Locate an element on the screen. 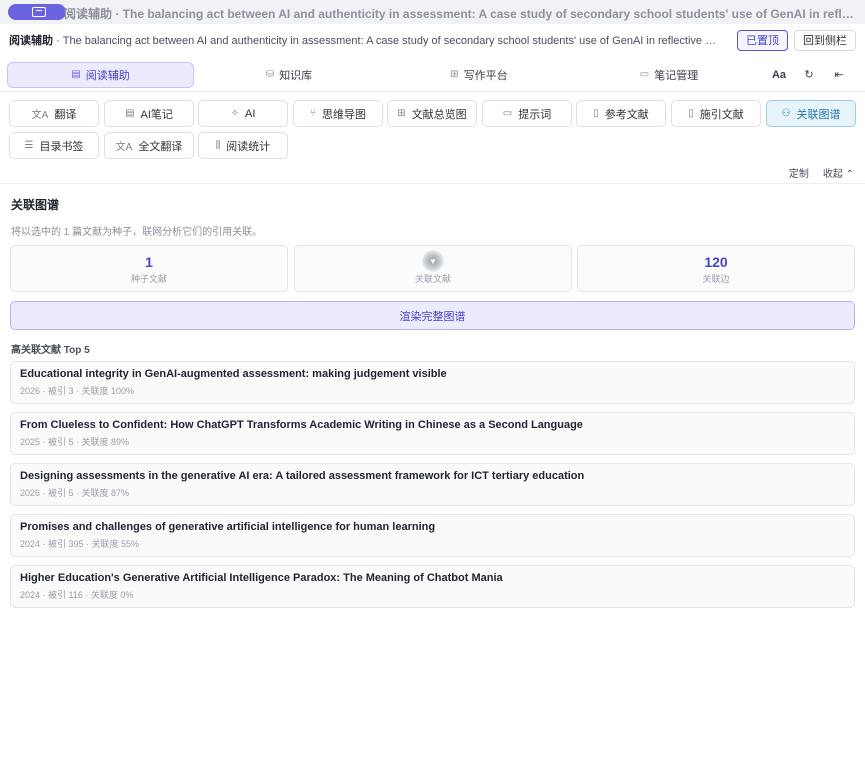 This screenshot has width=865, height=768. tool-label: AI笔记 is located at coordinates (156, 114).